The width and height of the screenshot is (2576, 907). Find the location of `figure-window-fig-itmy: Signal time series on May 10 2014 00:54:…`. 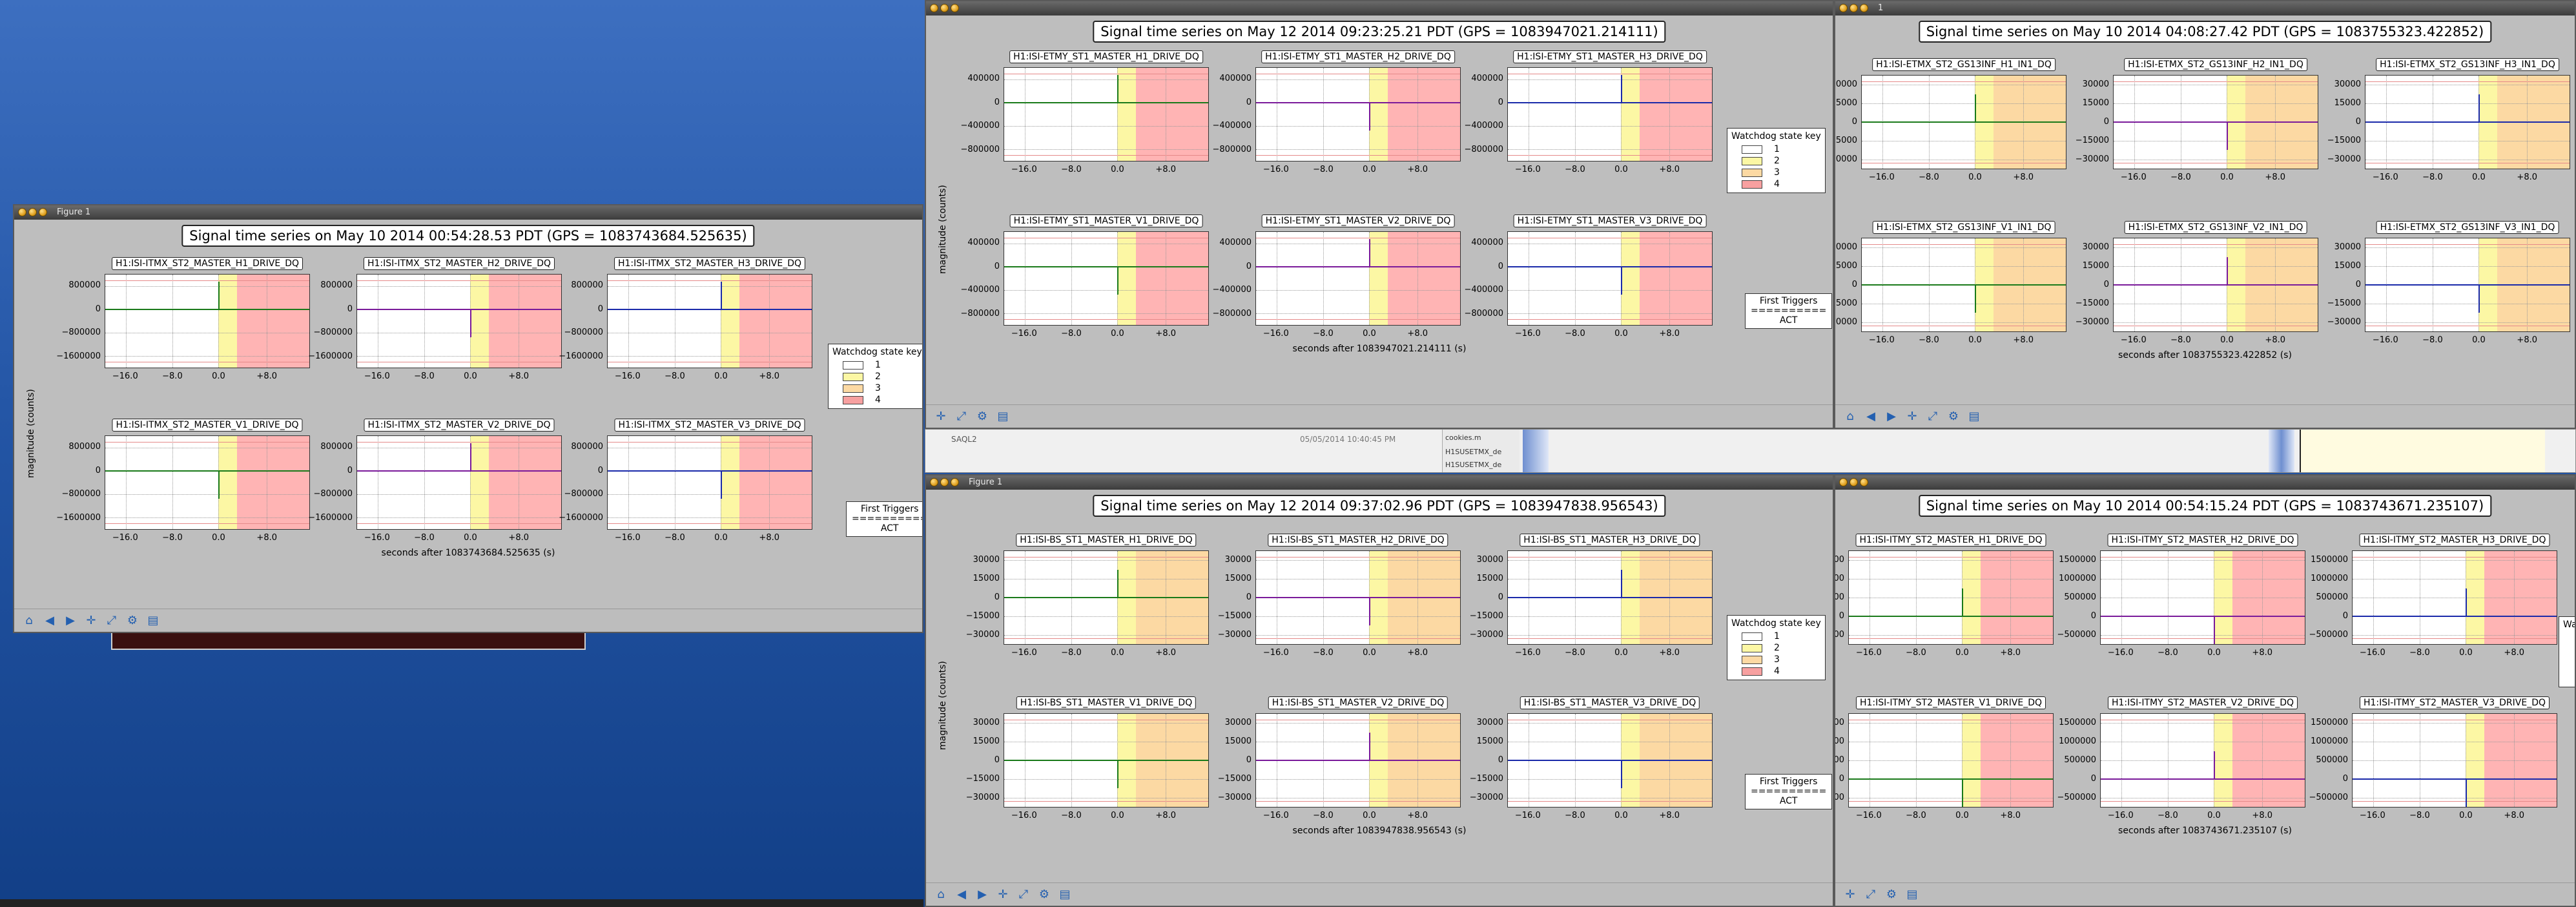

figure-window-fig-itmy: Signal time series on May 10 2014 00:54:… is located at coordinates (2205, 690).